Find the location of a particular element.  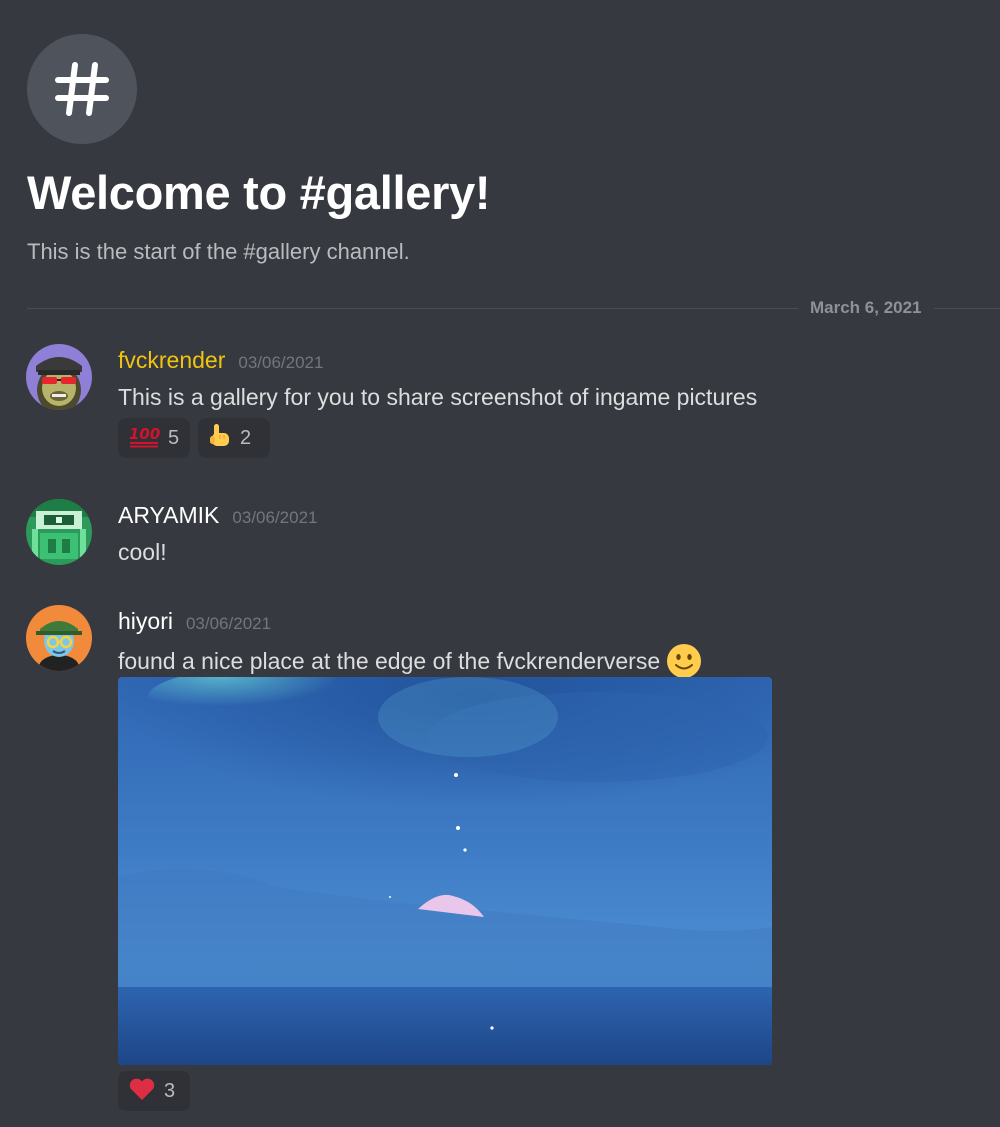

reaction-bar: 100 5 2 is located at coordinates (194, 438).